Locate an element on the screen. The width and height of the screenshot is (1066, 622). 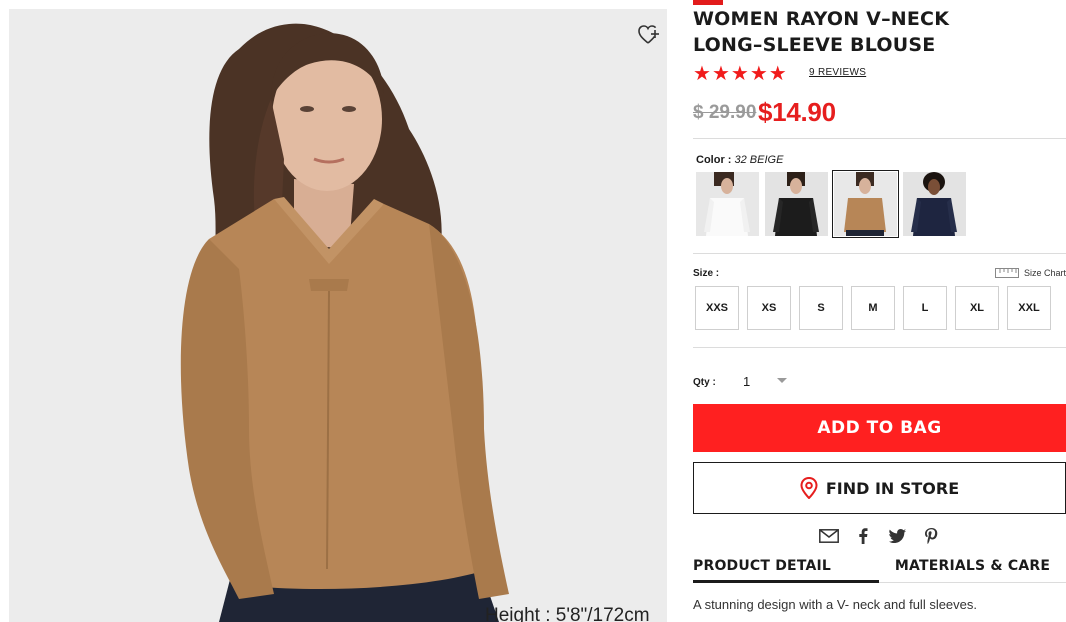
size-chart-link: Size Chart is located at coordinates (1030, 273).